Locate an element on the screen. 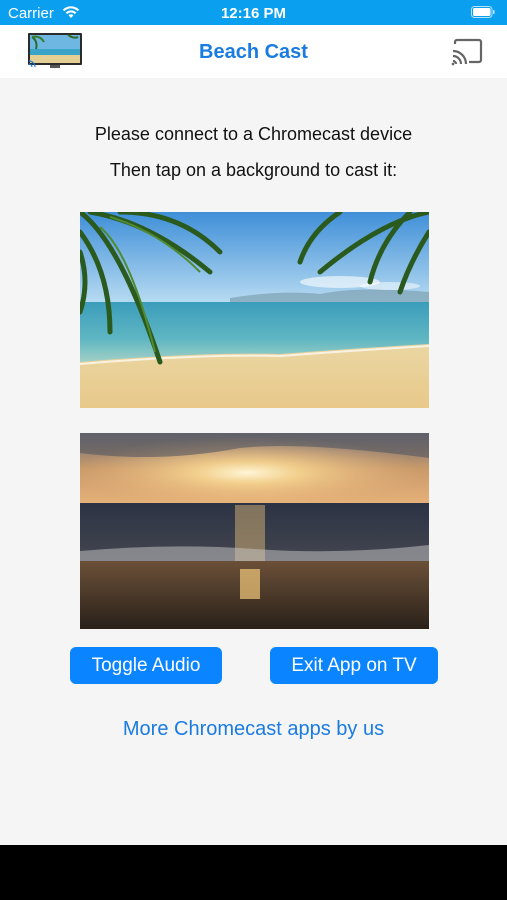 Image resolution: width=507 pixels, height=900 pixels. status-bar: Carrier 12:16 PM is located at coordinates (253, 12).